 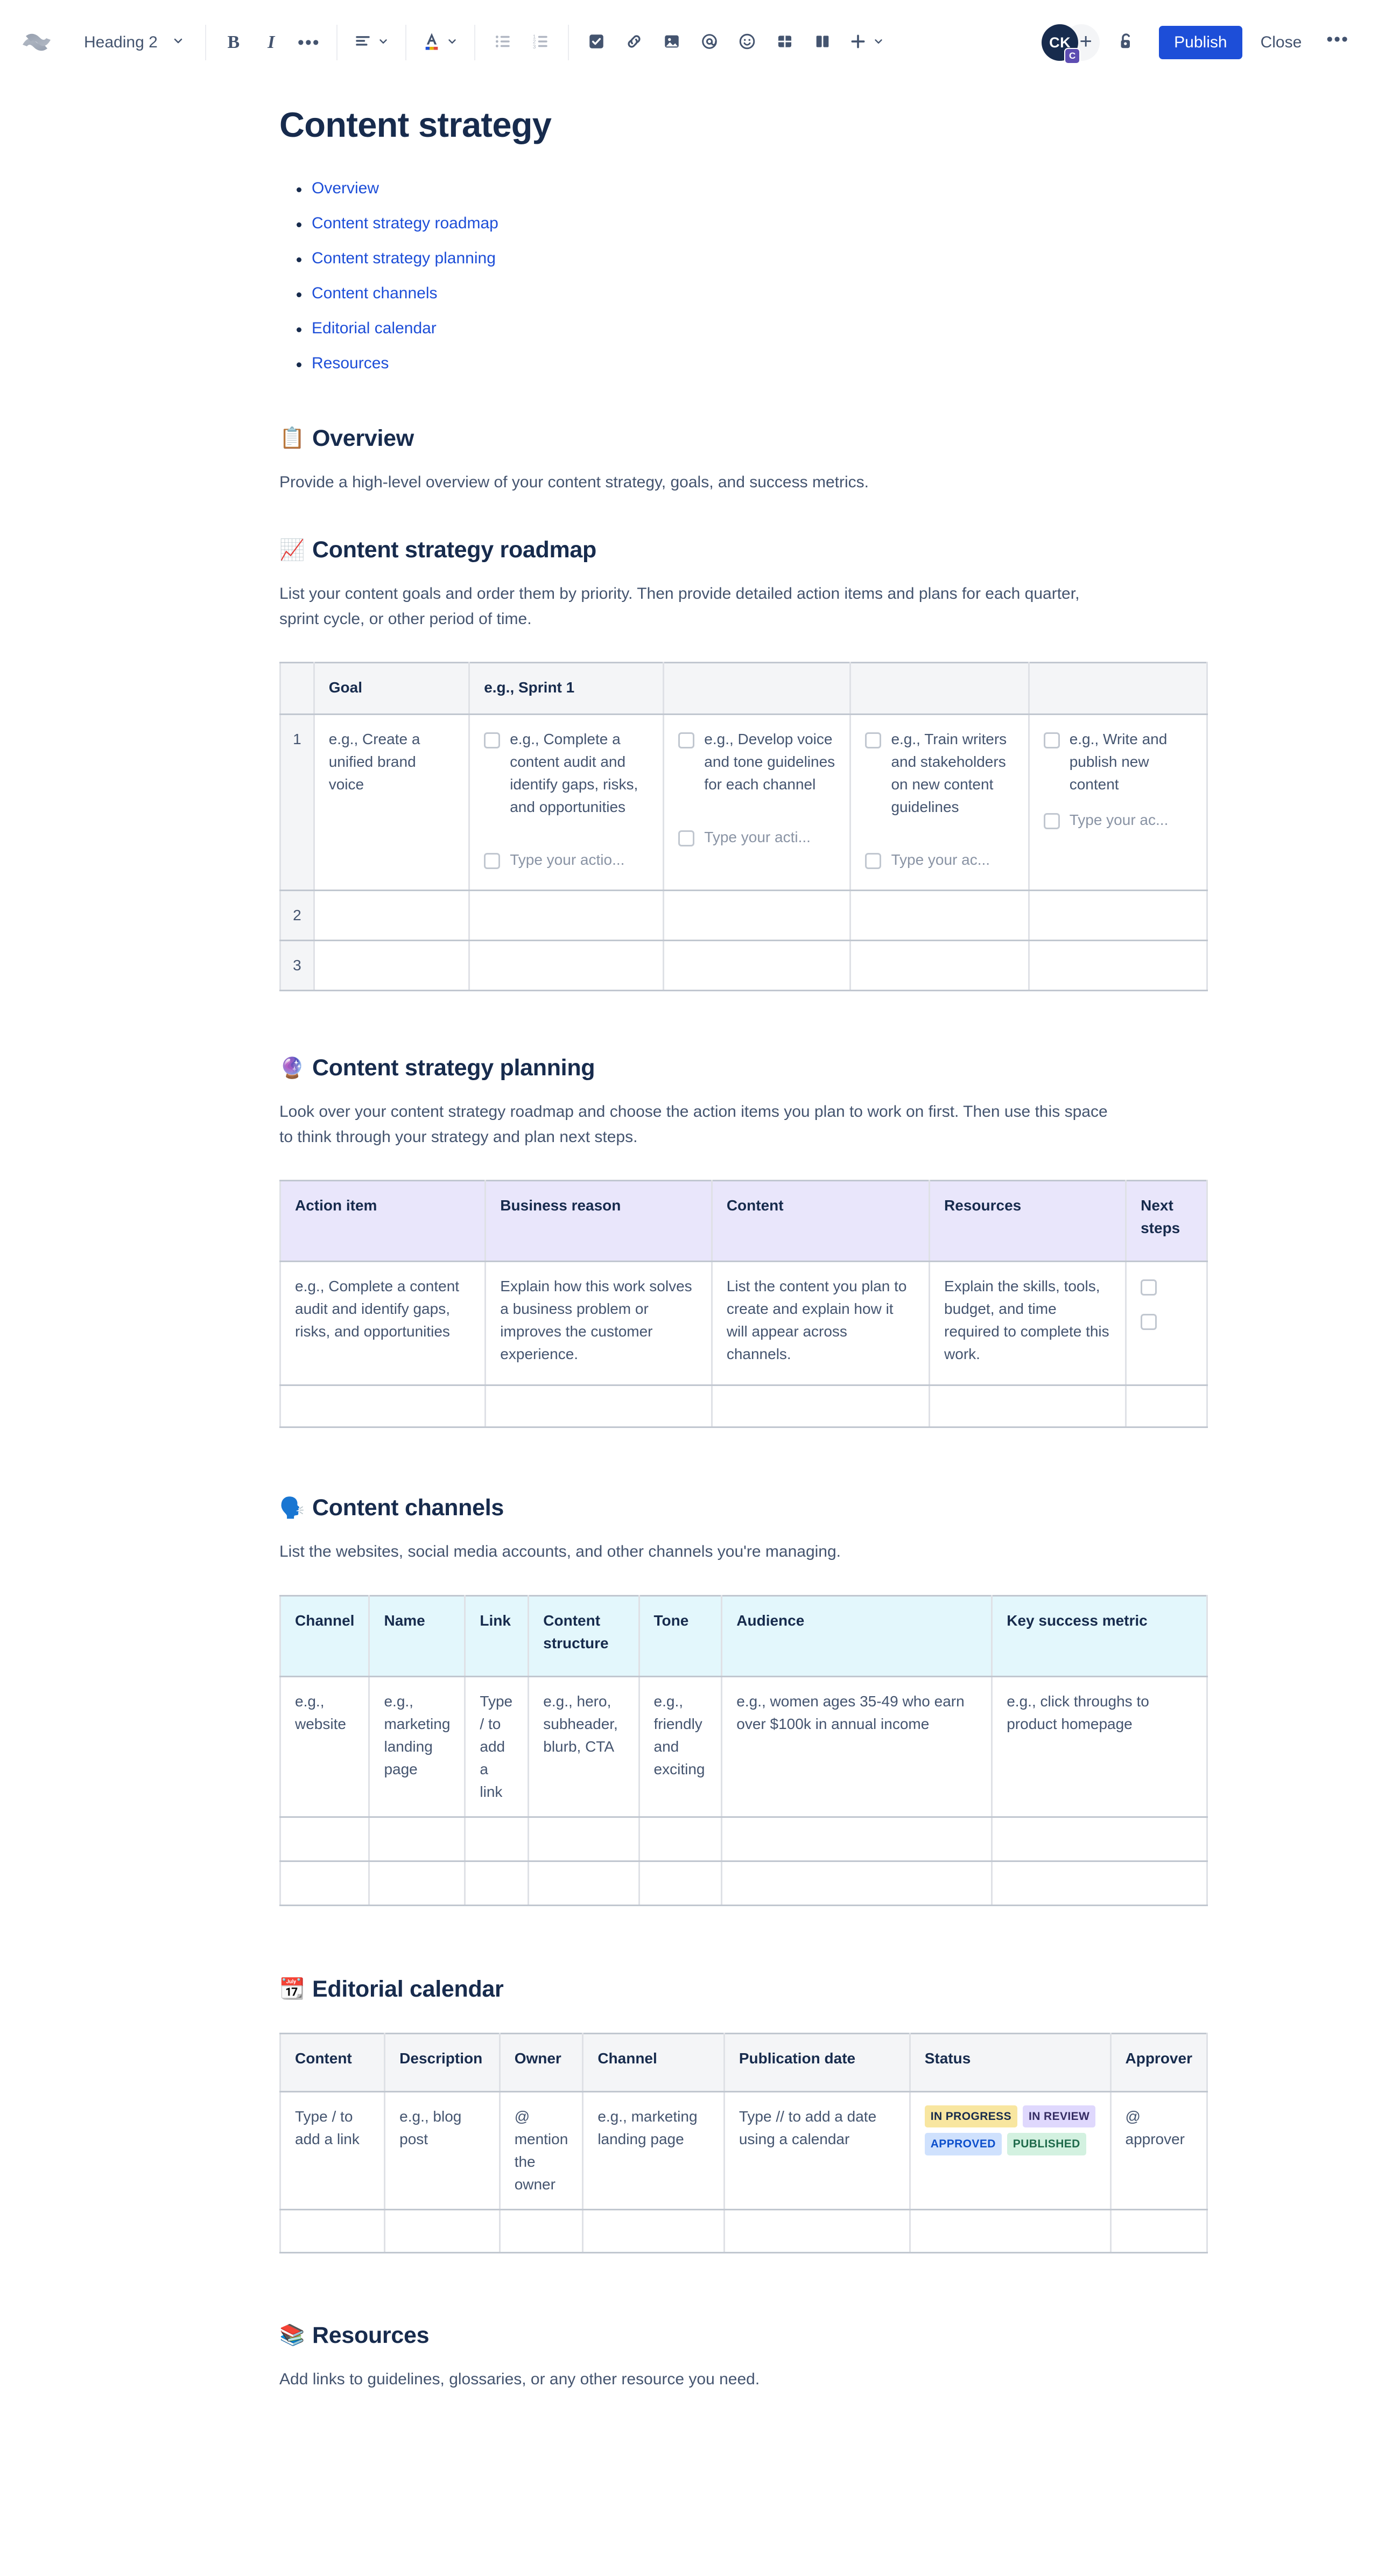 I want to click on insert-menu-button, so click(x=867, y=42).